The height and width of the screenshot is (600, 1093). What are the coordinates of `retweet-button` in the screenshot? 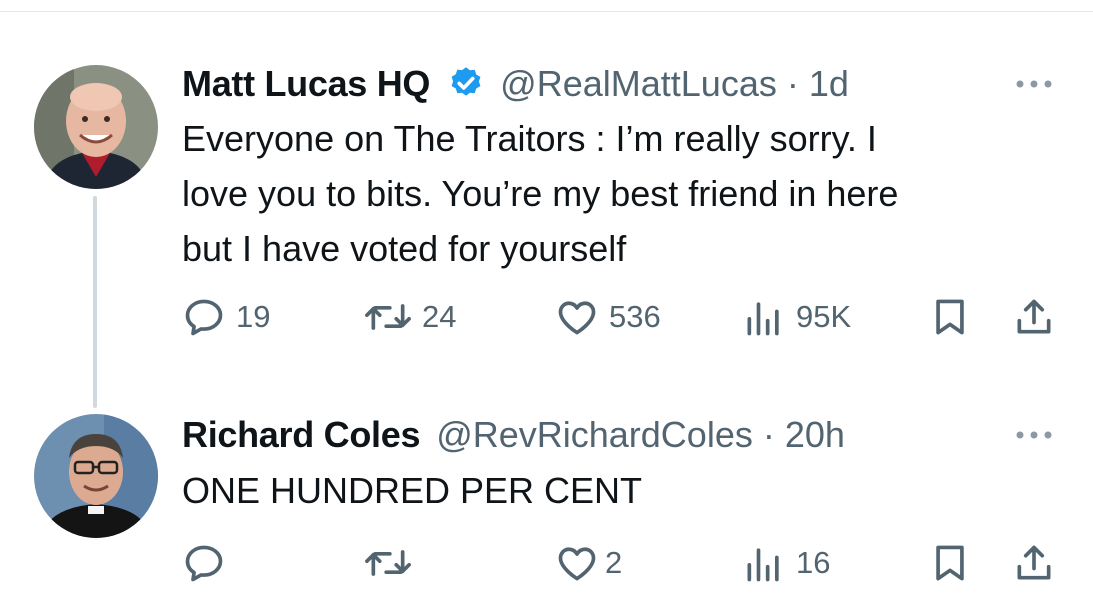 It's located at (393, 563).